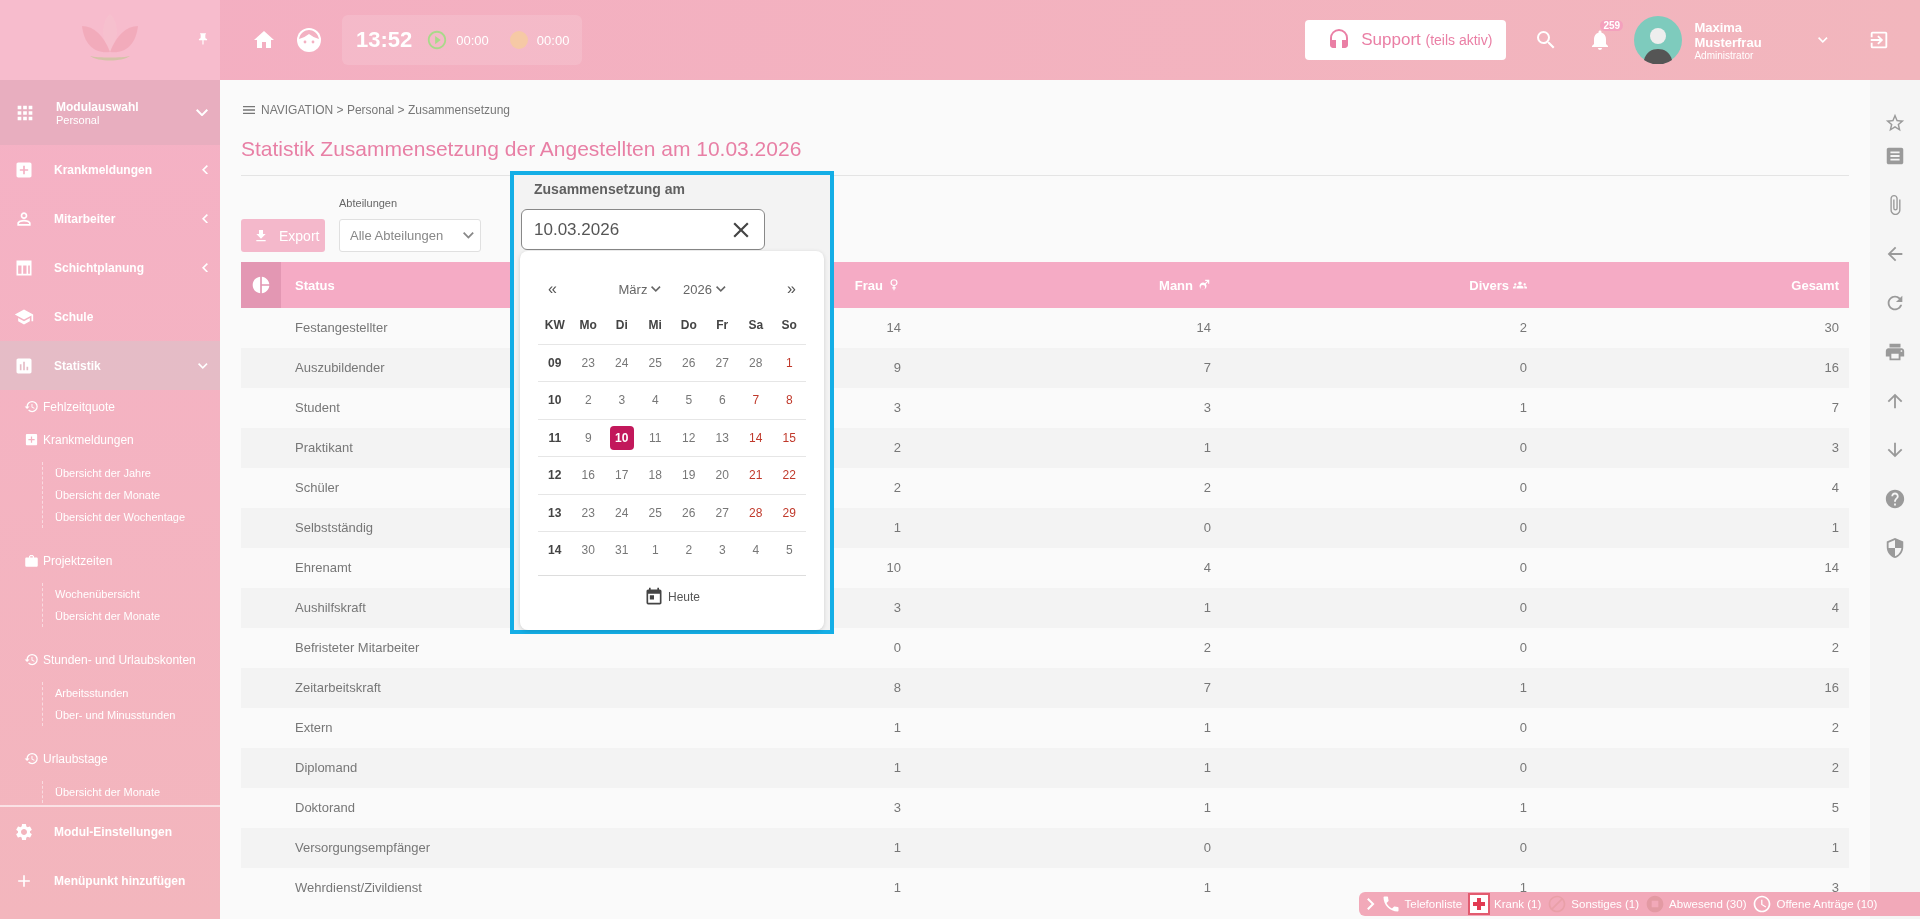  Describe the element at coordinates (756, 325) in the screenshot. I see `weekday-header: Sa` at that location.